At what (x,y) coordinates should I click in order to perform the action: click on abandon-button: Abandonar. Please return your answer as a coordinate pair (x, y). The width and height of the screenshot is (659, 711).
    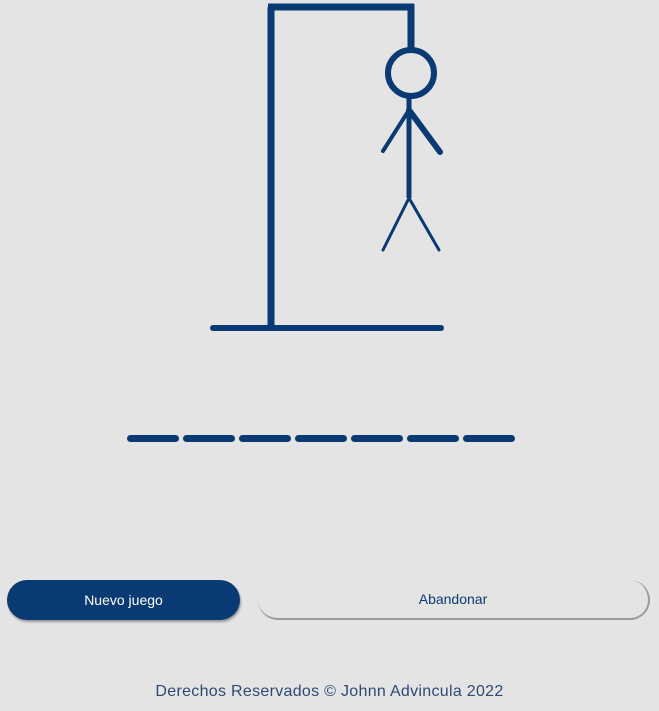
    Looking at the image, I should click on (454, 600).